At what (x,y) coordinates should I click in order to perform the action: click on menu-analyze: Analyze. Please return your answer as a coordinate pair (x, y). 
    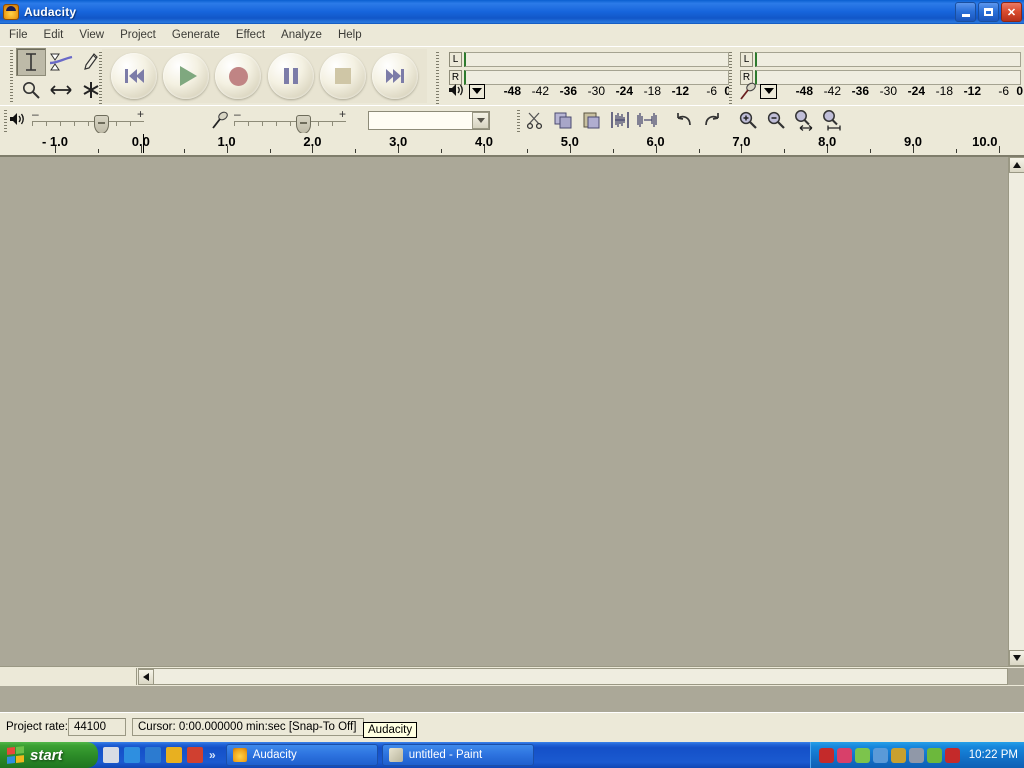
    Looking at the image, I should click on (301, 35).